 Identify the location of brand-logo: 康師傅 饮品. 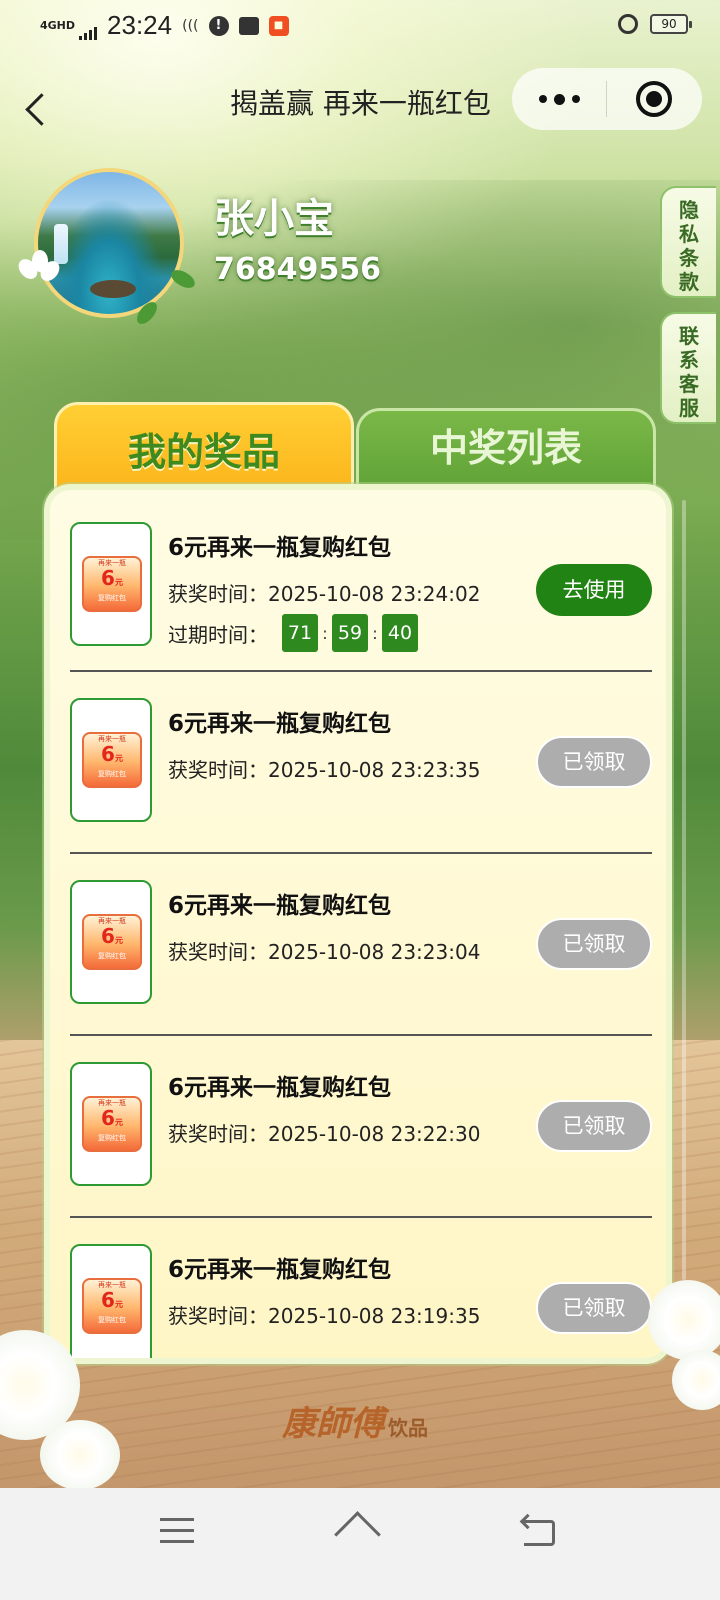
(355, 1420).